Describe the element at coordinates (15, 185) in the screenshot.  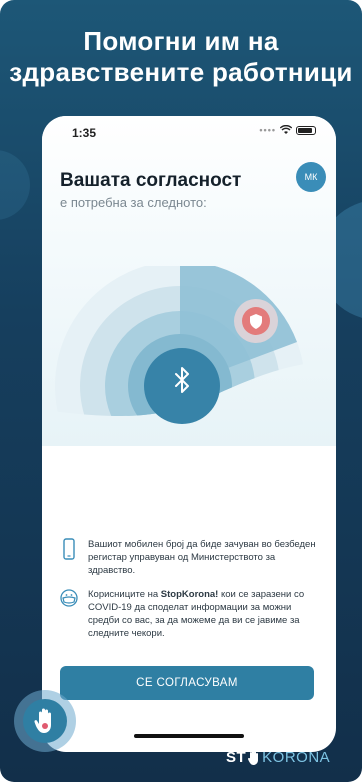
I see `decor-circle` at that location.